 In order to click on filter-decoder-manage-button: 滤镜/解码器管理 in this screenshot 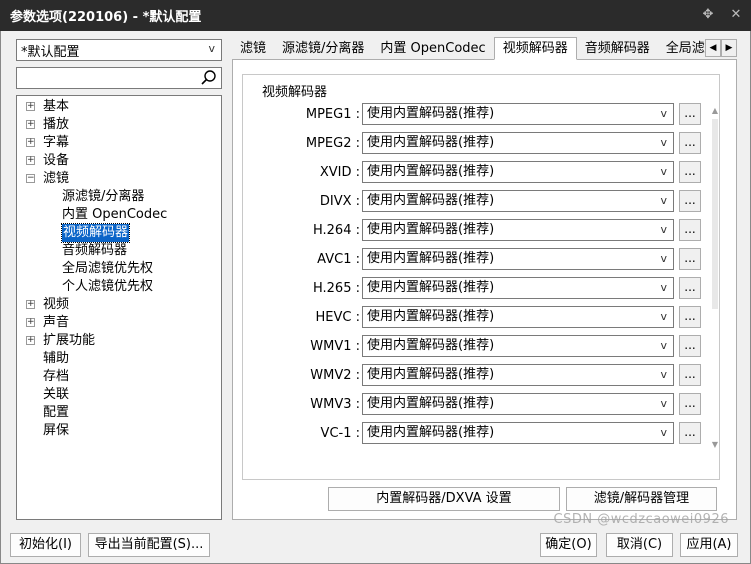, I will do `click(641, 499)`.